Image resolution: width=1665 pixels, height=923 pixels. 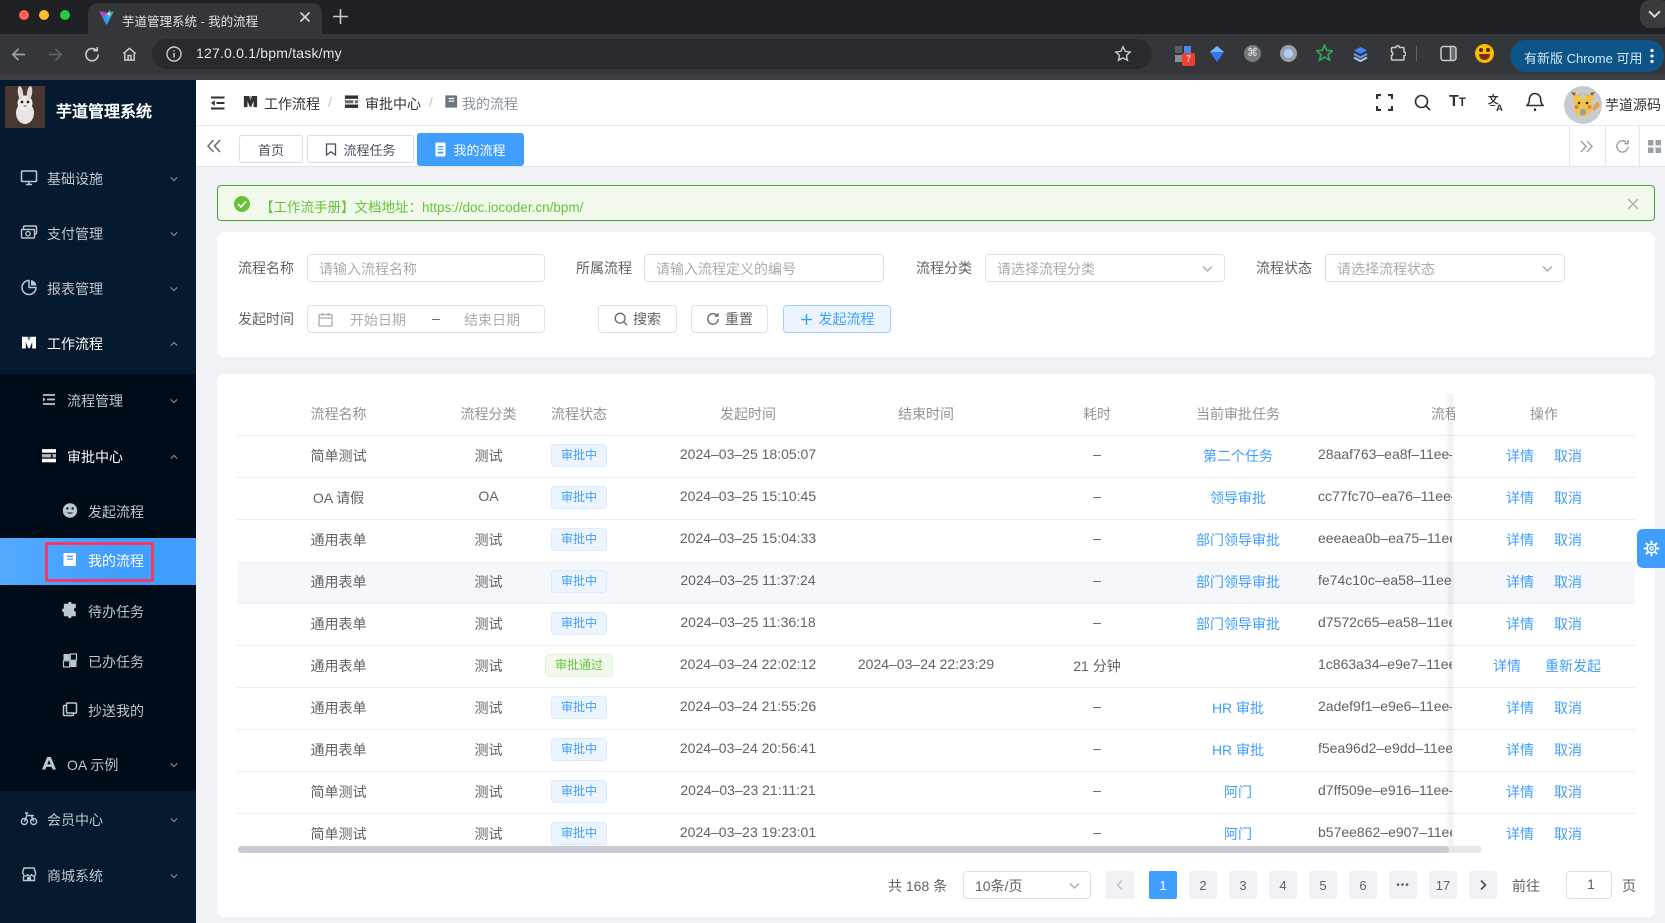 I want to click on svg-text: A, so click(x=1499, y=107).